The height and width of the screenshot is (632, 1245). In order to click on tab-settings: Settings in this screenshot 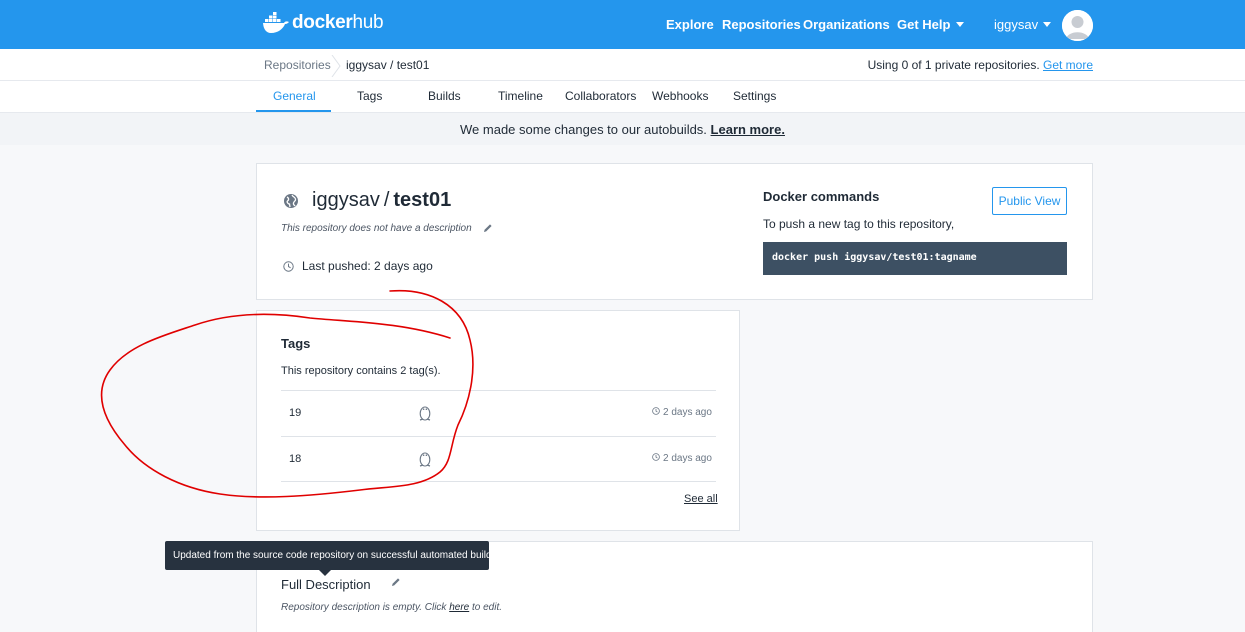, I will do `click(754, 96)`.